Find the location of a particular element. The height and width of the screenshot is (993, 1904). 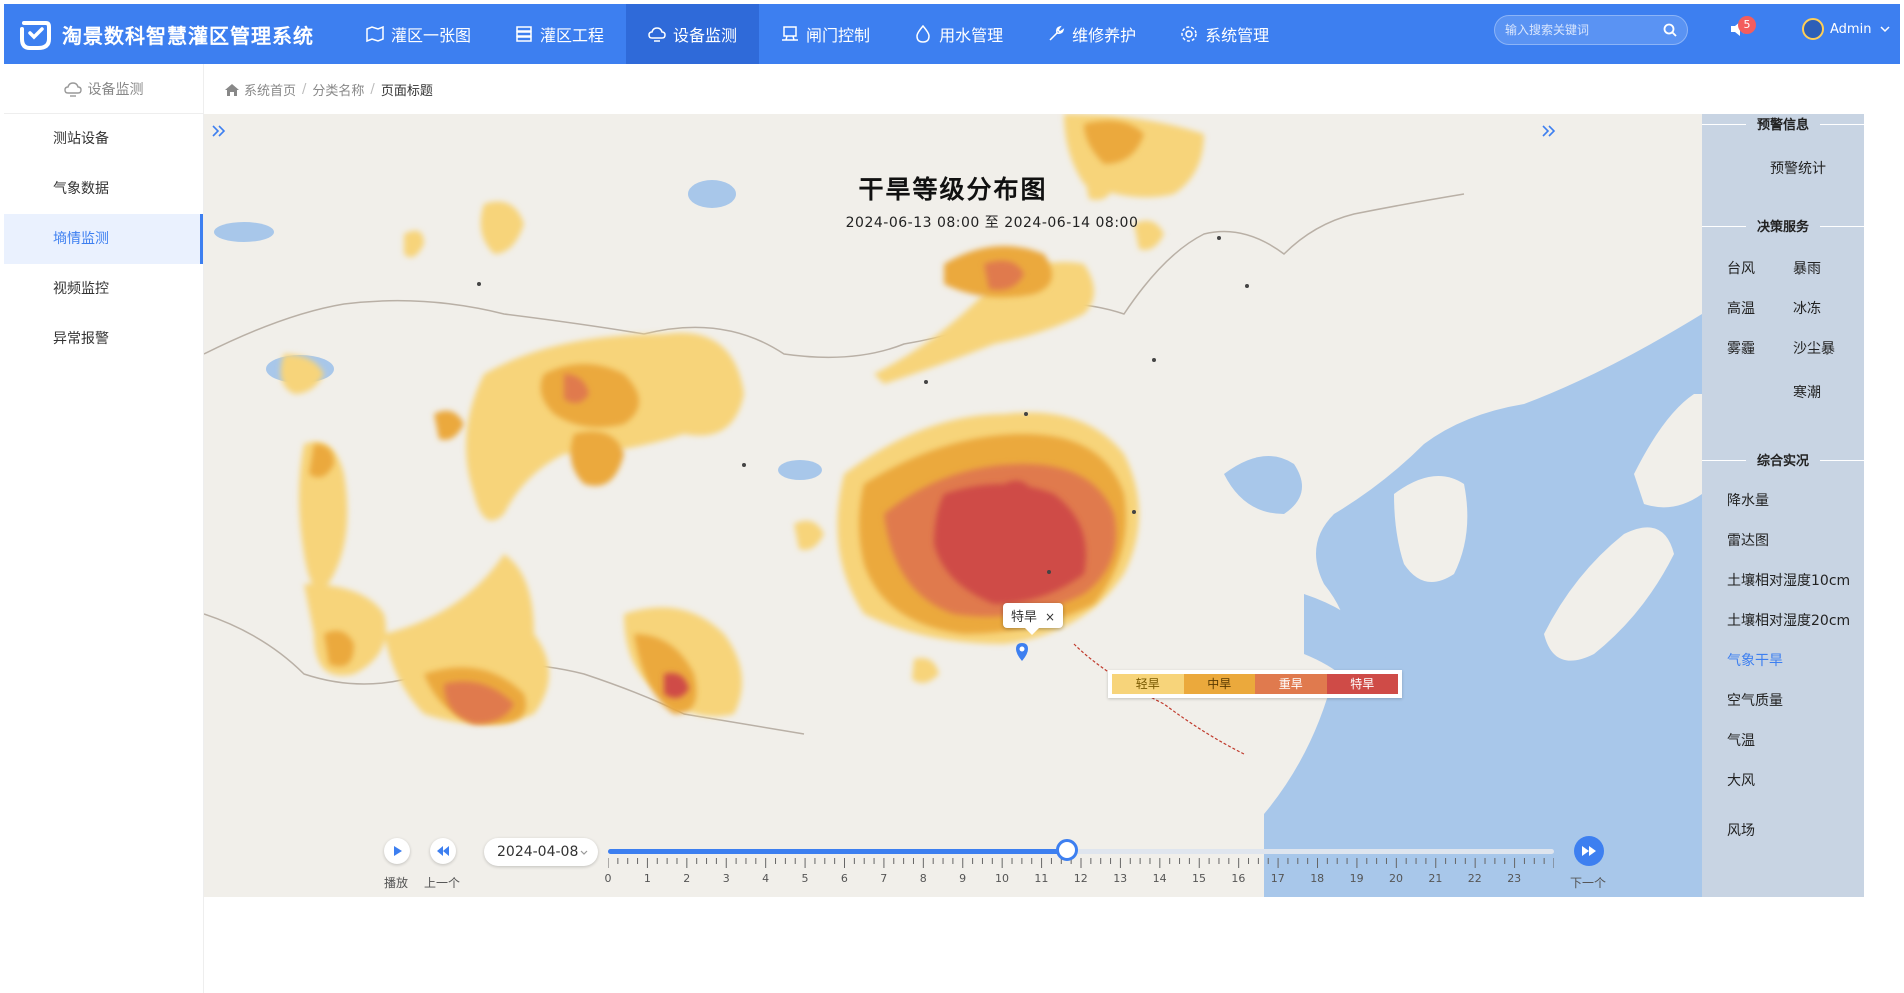

timeline-track is located at coordinates (1081, 851).